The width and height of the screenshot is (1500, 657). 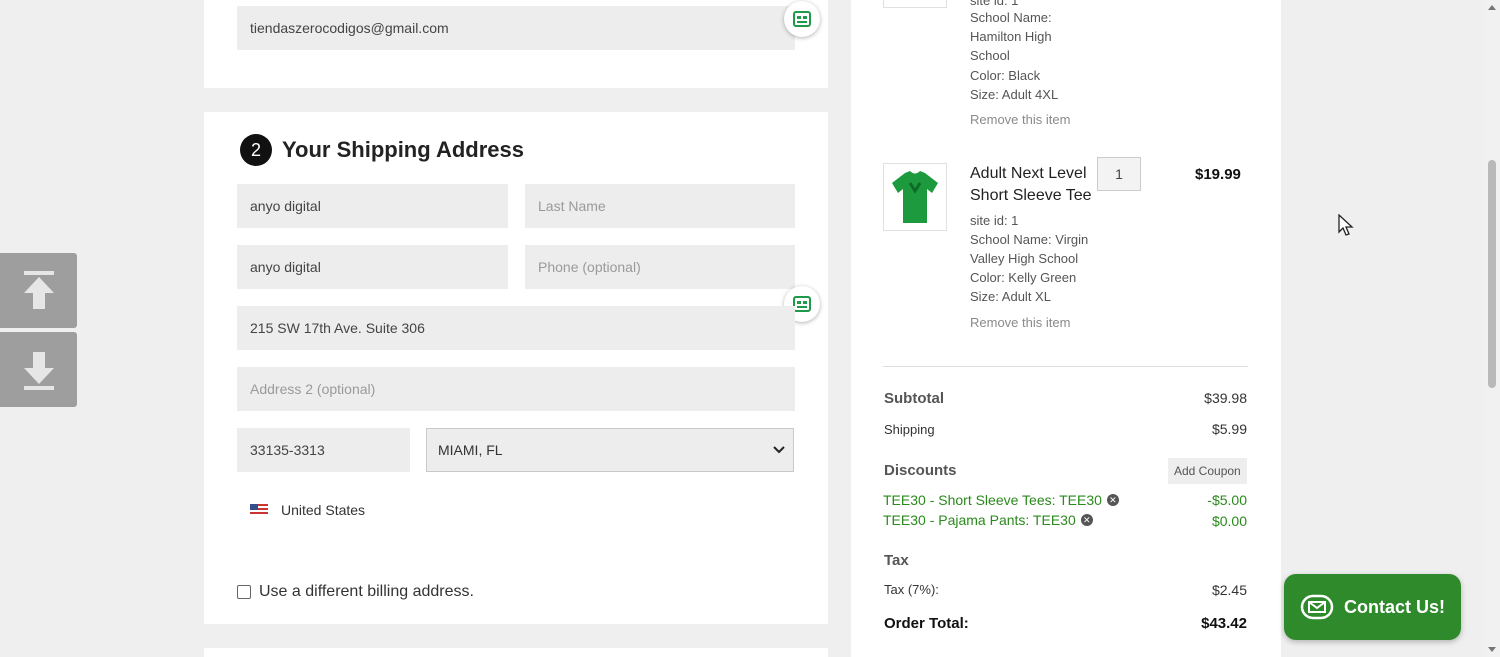 What do you see at coordinates (256, 150) in the screenshot?
I see `step-number-badge: 2` at bounding box center [256, 150].